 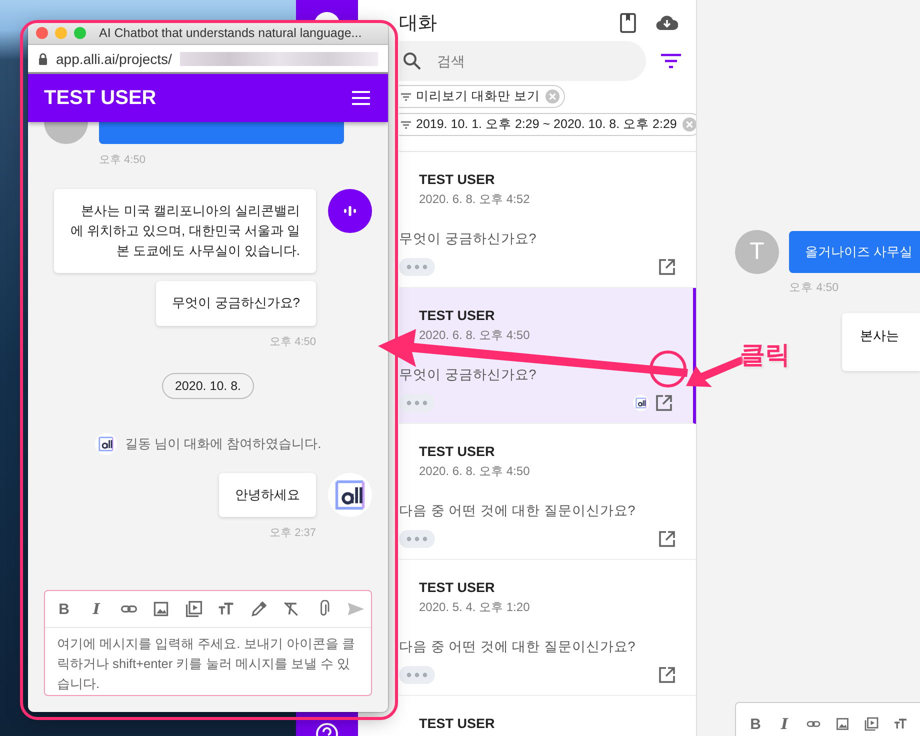 I want to click on search-icon, so click(x=412, y=61).